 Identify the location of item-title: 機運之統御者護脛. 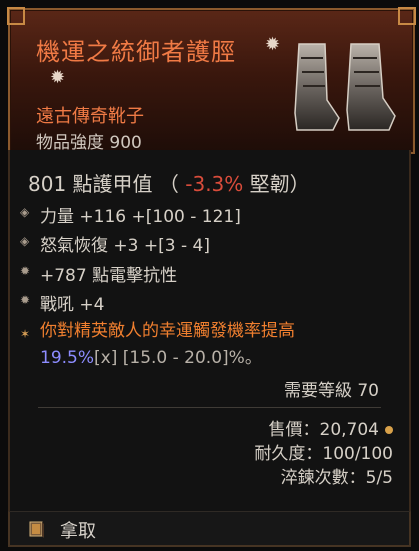
(136, 52).